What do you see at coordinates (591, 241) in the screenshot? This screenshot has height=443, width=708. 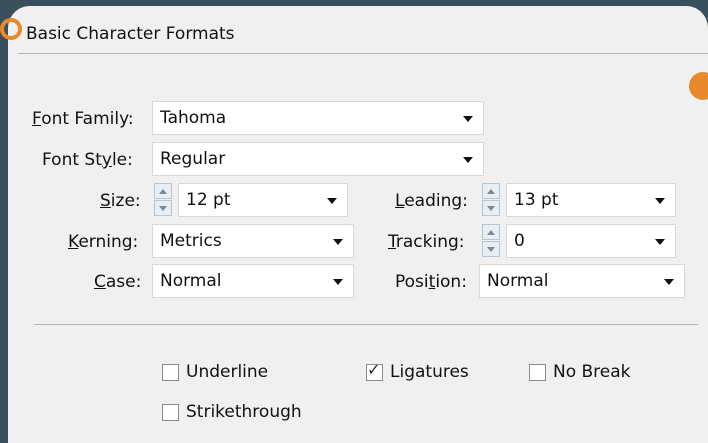 I see `tracking-dropdown: 0` at bounding box center [591, 241].